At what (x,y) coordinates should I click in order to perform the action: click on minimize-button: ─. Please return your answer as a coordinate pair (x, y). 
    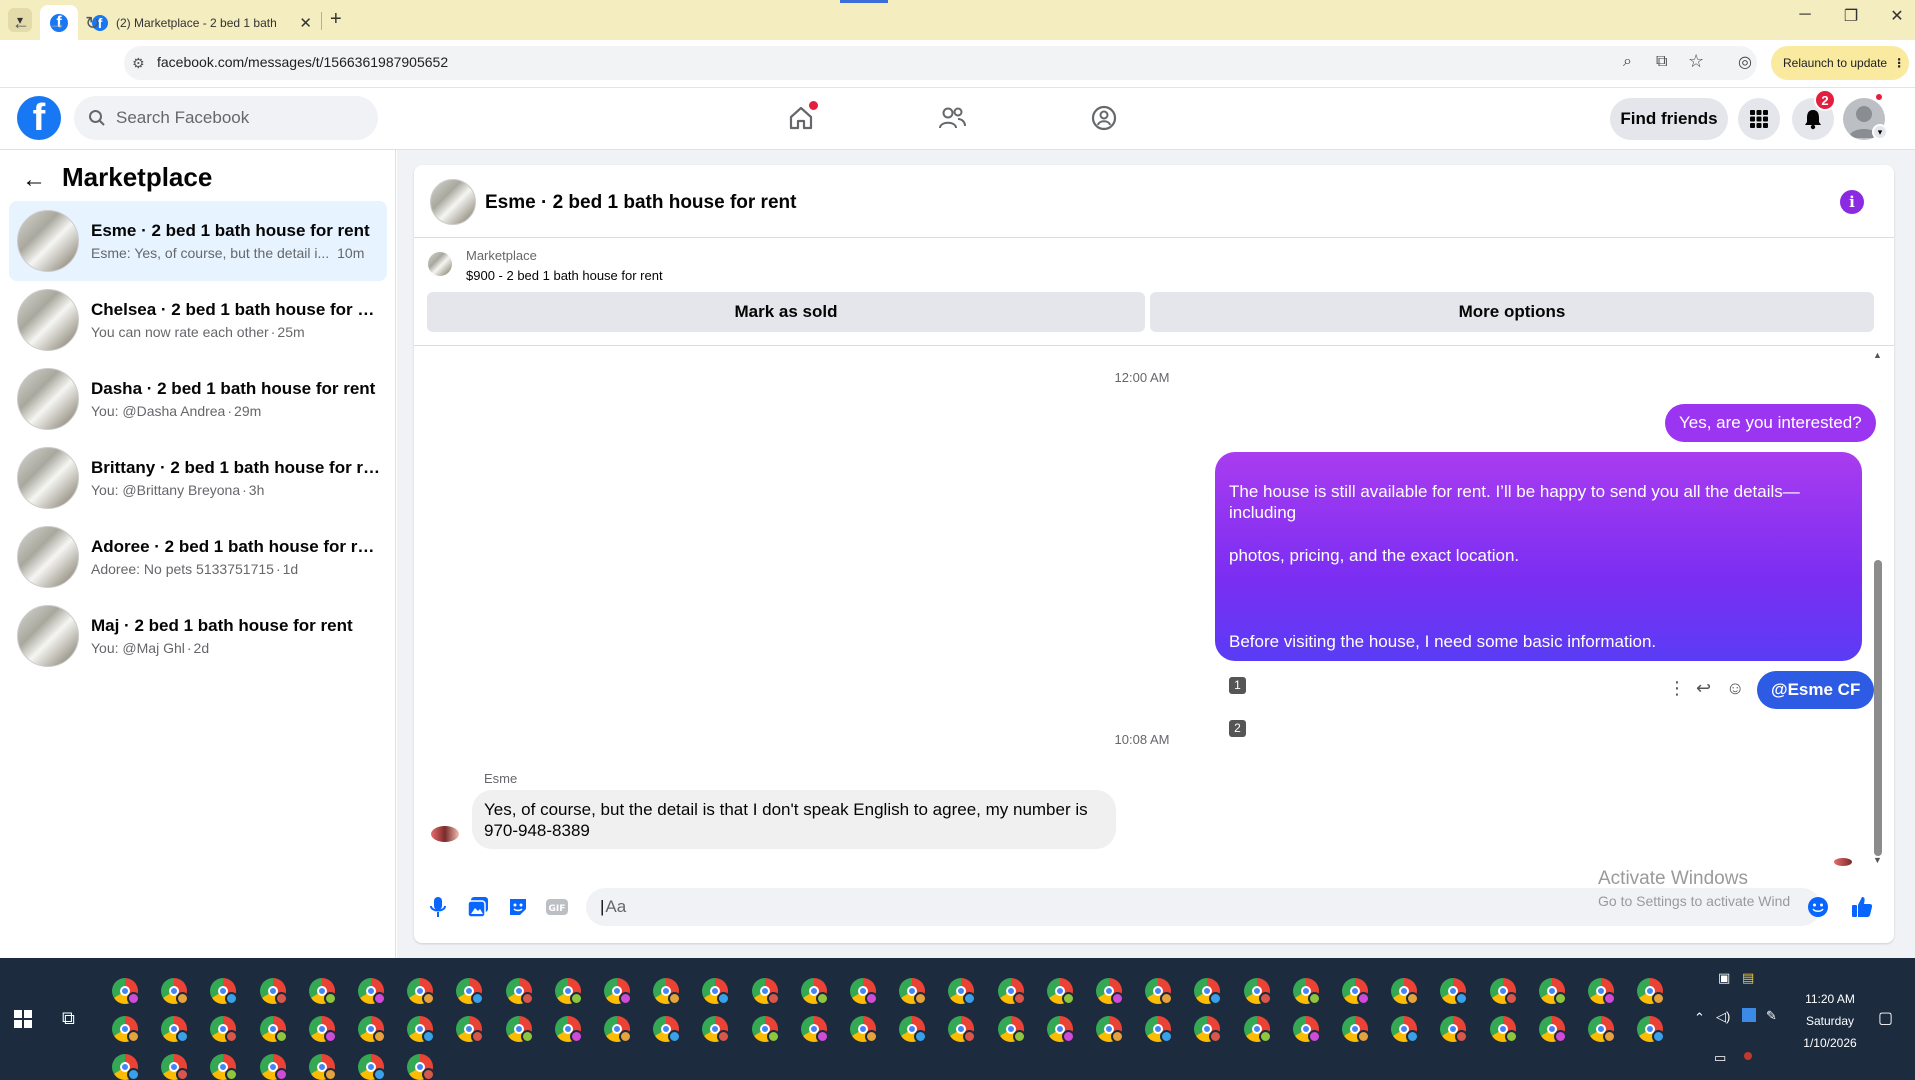
    Looking at the image, I should click on (1805, 15).